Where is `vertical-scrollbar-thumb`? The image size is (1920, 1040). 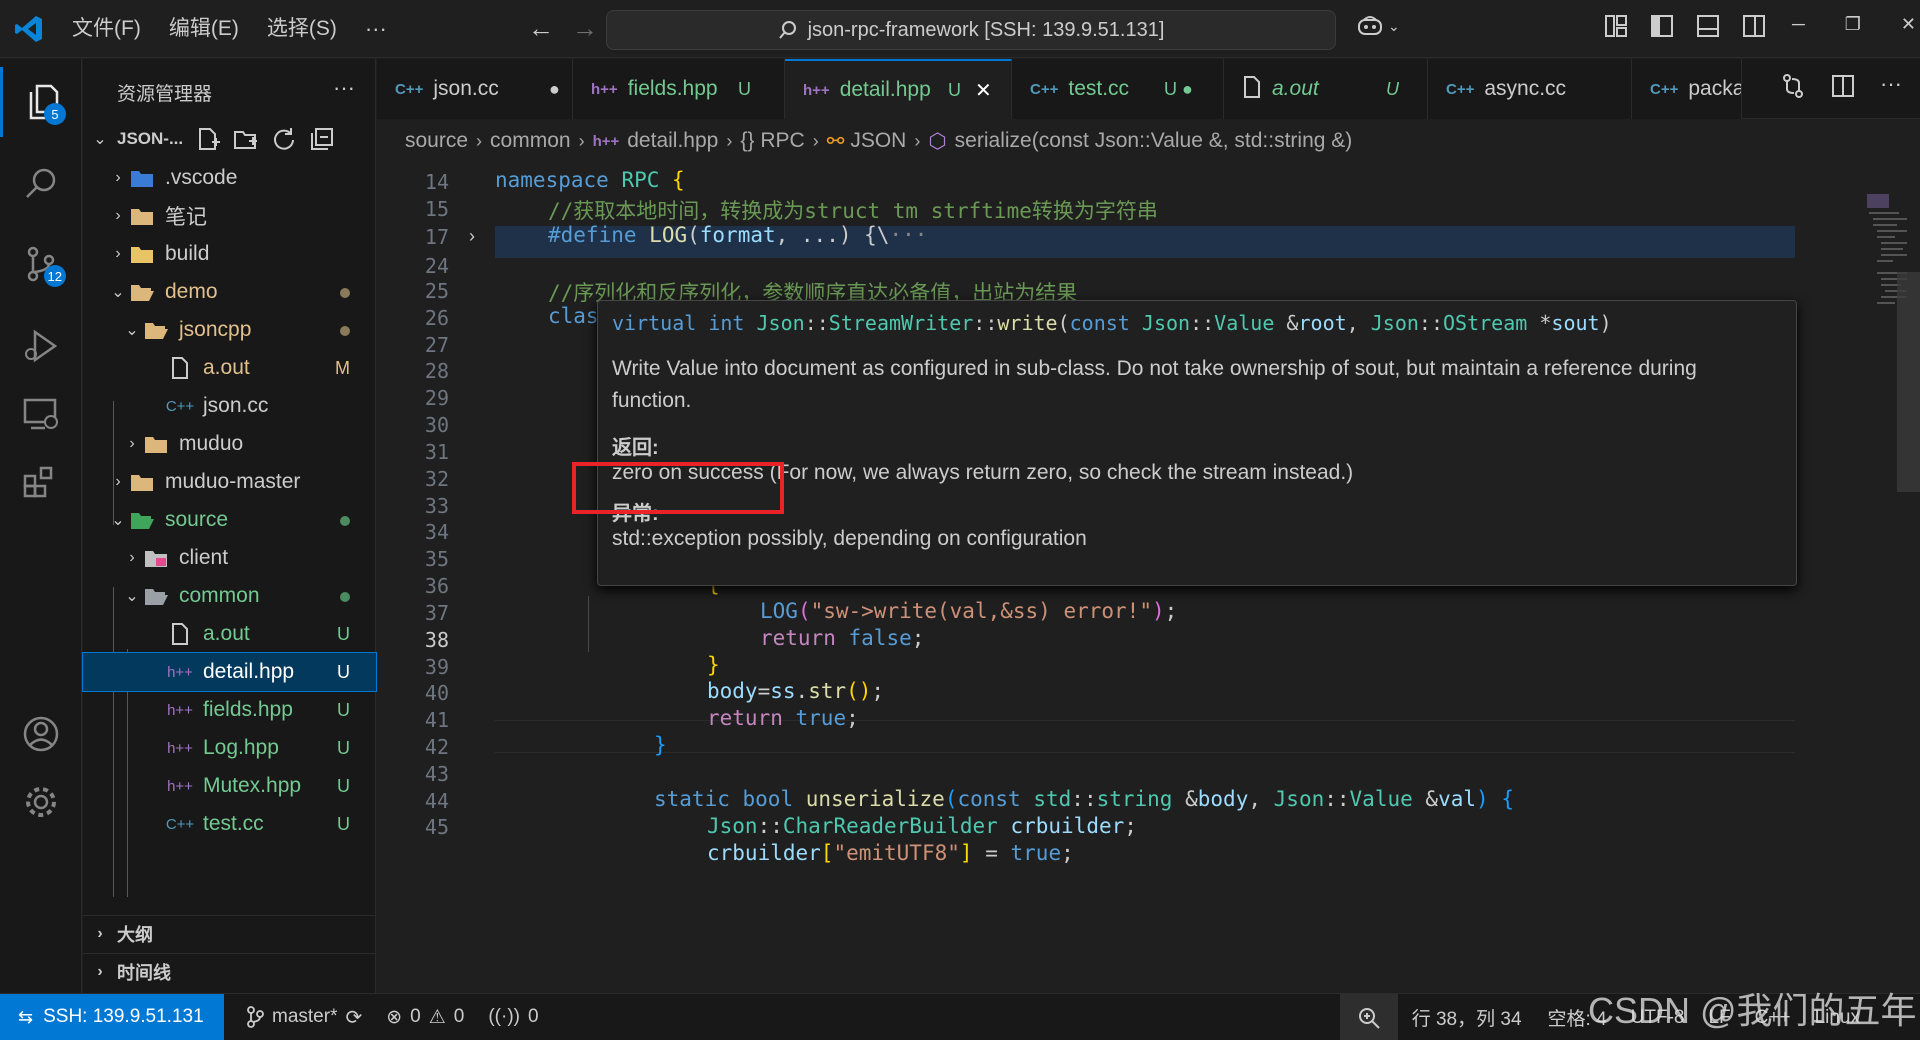
vertical-scrollbar-thumb is located at coordinates (1908, 382).